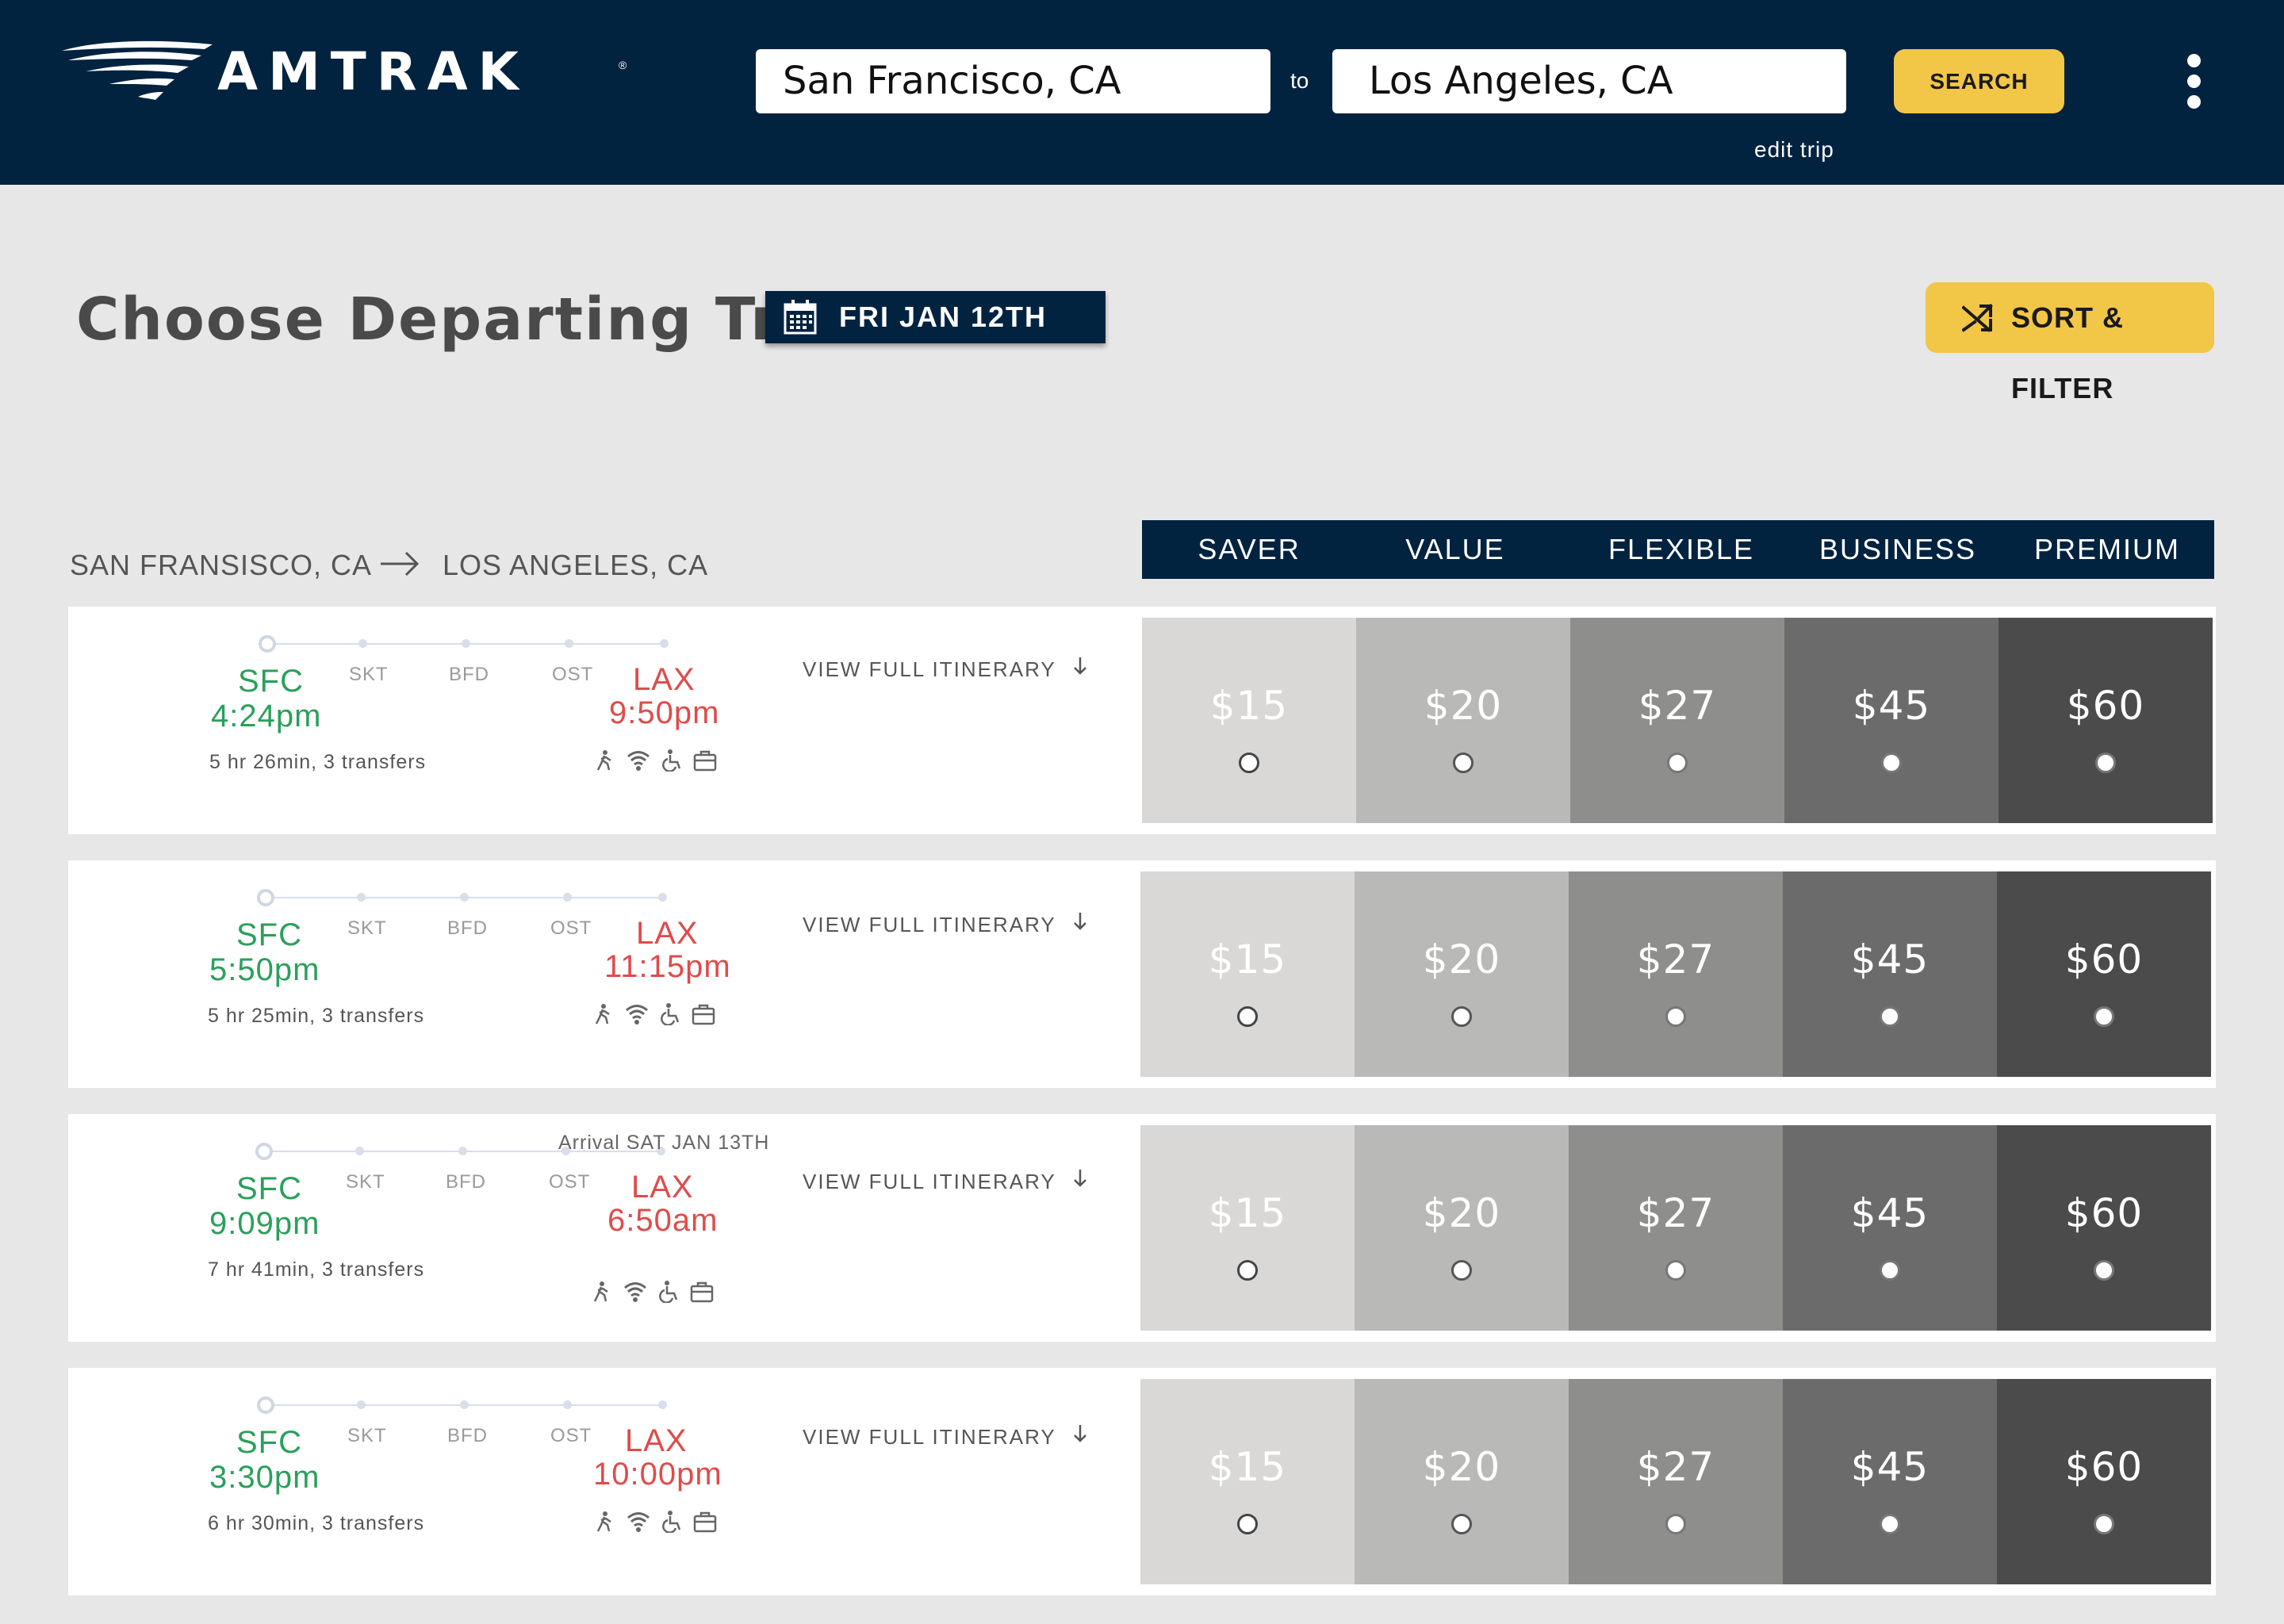  What do you see at coordinates (467, 1435) in the screenshot?
I see `stop-label: BFD` at bounding box center [467, 1435].